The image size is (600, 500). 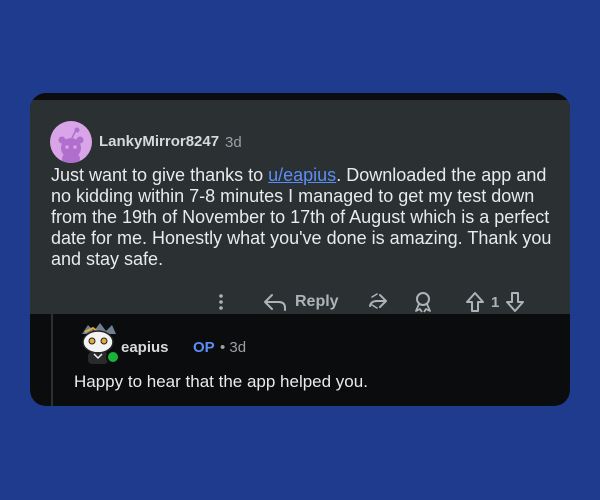 I want to click on reply-arrow-icon, so click(x=275, y=302).